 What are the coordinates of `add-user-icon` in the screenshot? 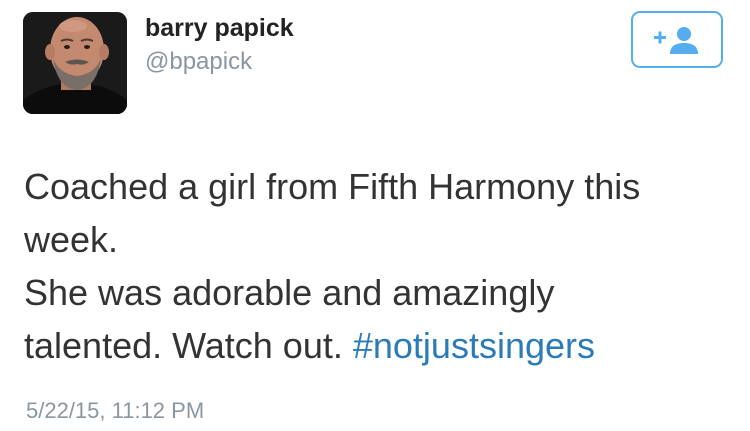 It's located at (676, 40).